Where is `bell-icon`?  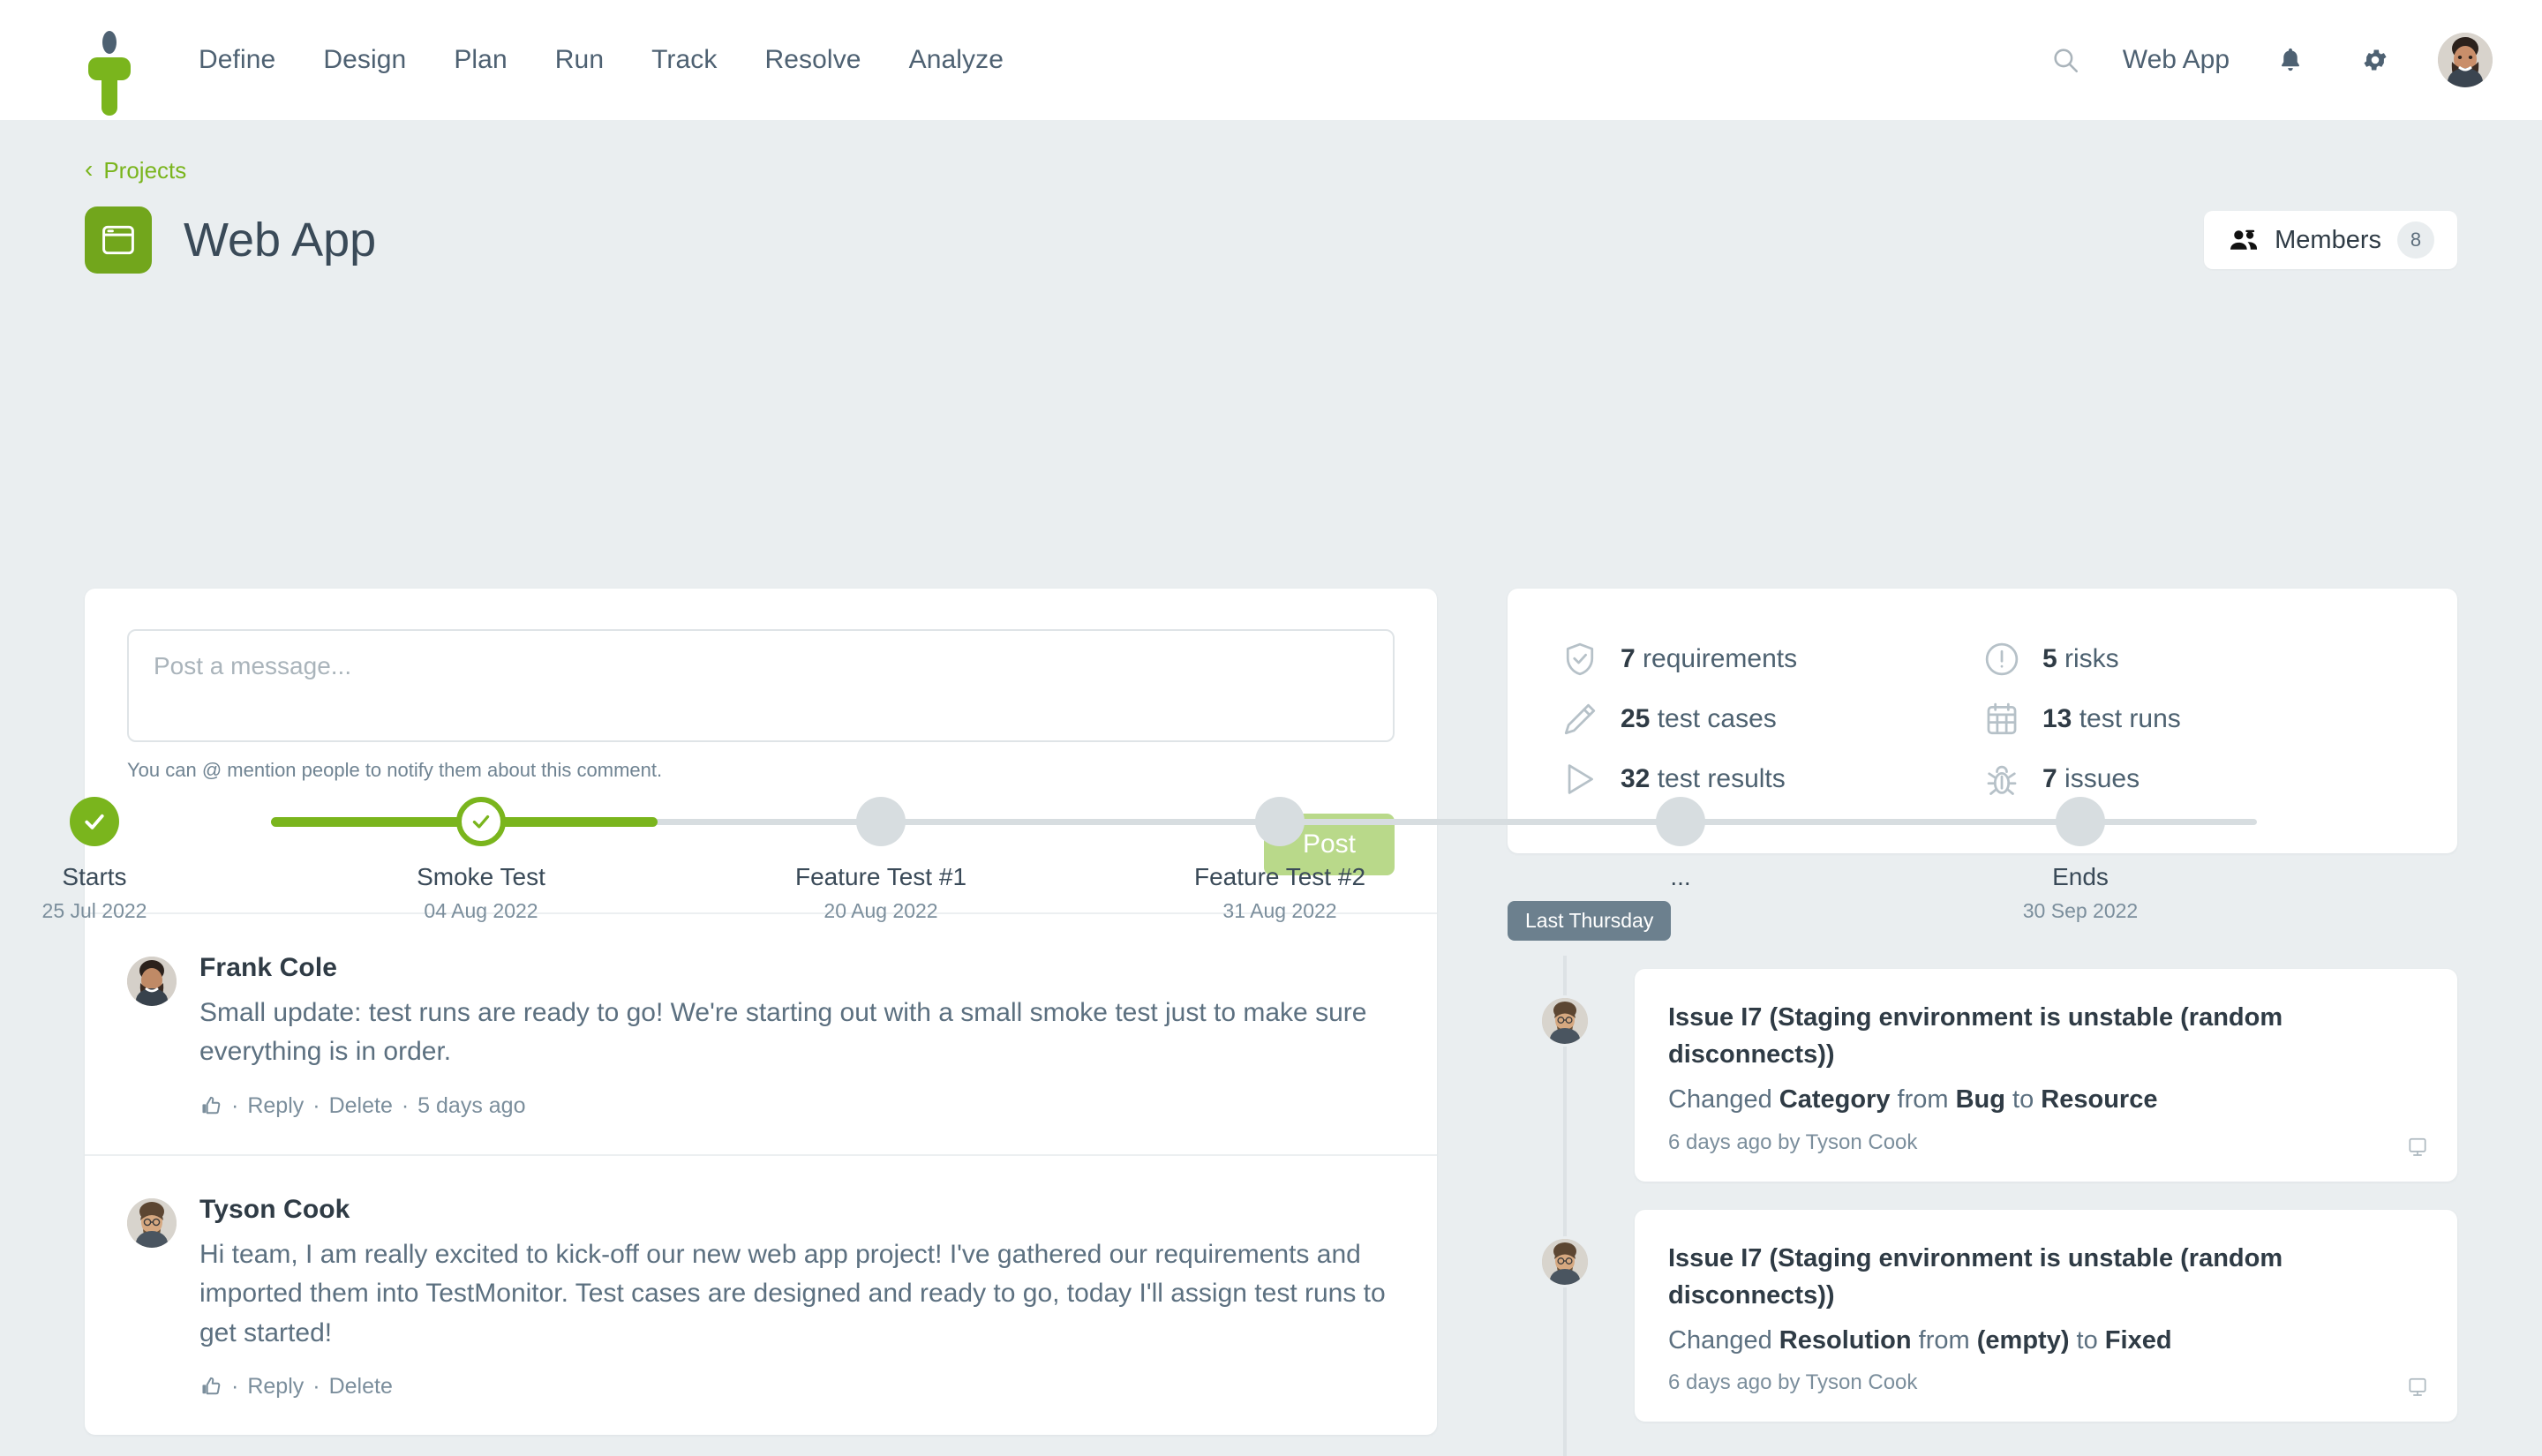
bell-icon is located at coordinates (2291, 60).